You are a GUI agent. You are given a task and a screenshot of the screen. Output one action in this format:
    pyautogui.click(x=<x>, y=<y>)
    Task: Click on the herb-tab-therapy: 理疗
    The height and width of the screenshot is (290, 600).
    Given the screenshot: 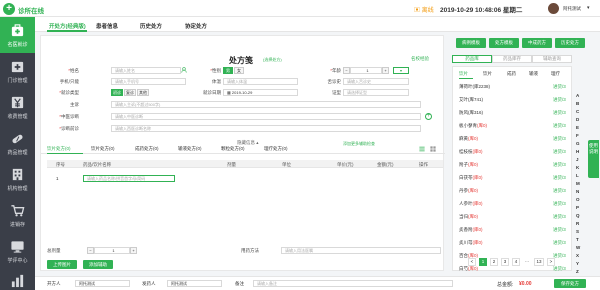 What is the action you would take?
    pyautogui.click(x=555, y=74)
    